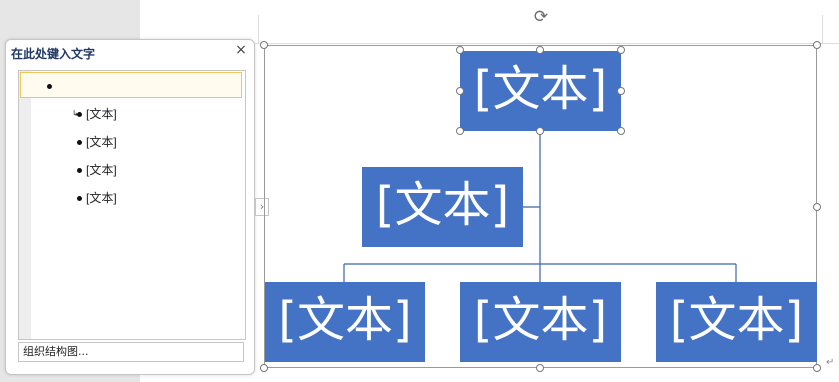 This screenshot has height=382, width=839. Describe the element at coordinates (345, 322) in the screenshot. I see `child-node-1: [文本]` at that location.